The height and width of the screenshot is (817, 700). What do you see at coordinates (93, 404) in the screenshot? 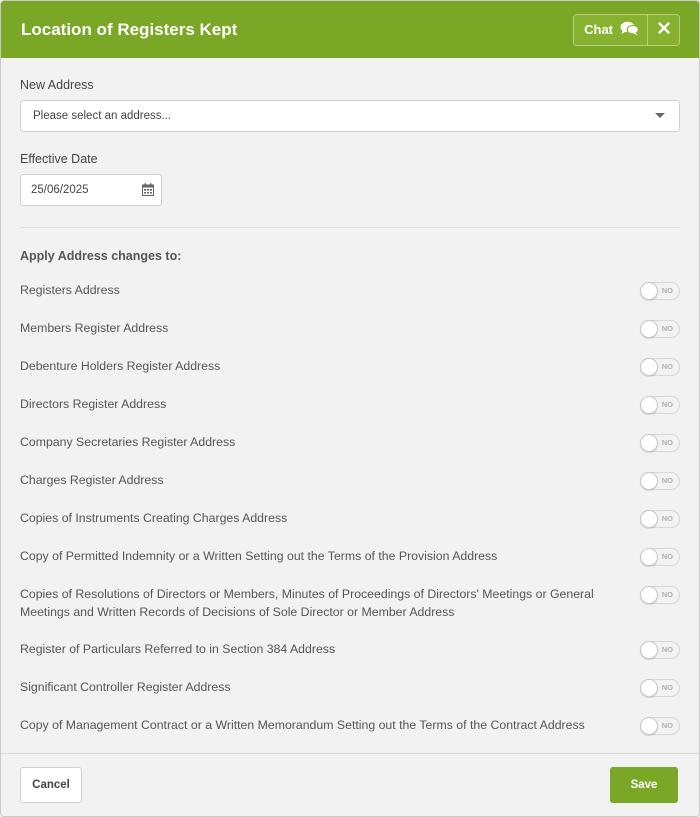
I see `toggle-label: Directors Register Address` at bounding box center [93, 404].